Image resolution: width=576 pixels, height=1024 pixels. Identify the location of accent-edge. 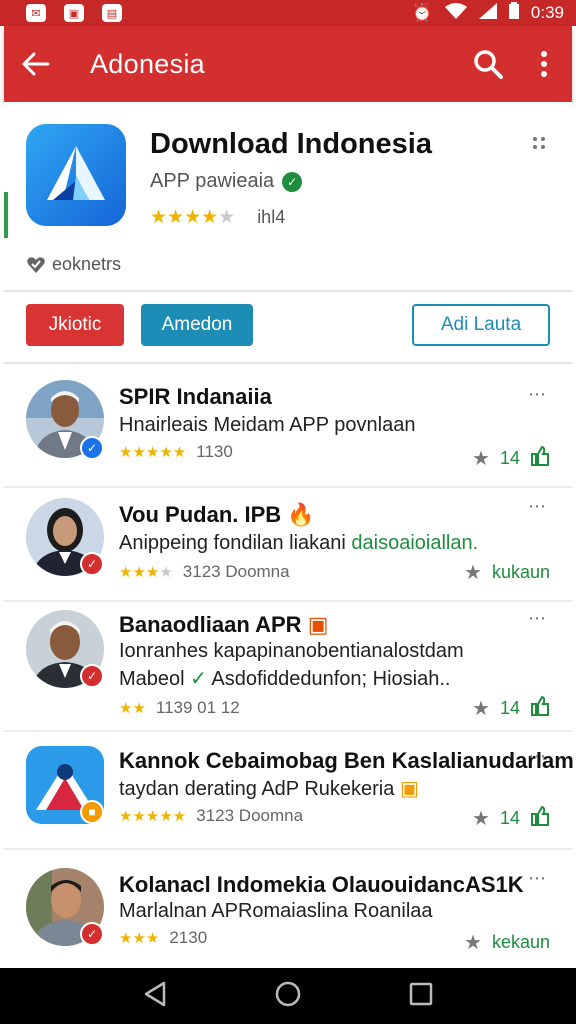
(6, 215).